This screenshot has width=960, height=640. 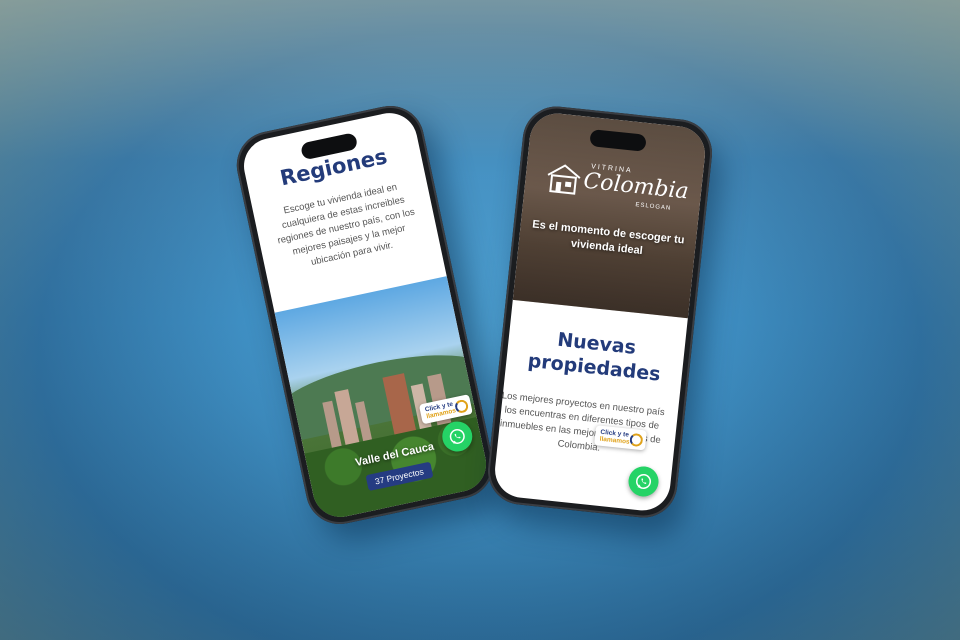 I want to click on brand-logo: VITRINA Colombia ESLOGAN, so click(x=616, y=186).